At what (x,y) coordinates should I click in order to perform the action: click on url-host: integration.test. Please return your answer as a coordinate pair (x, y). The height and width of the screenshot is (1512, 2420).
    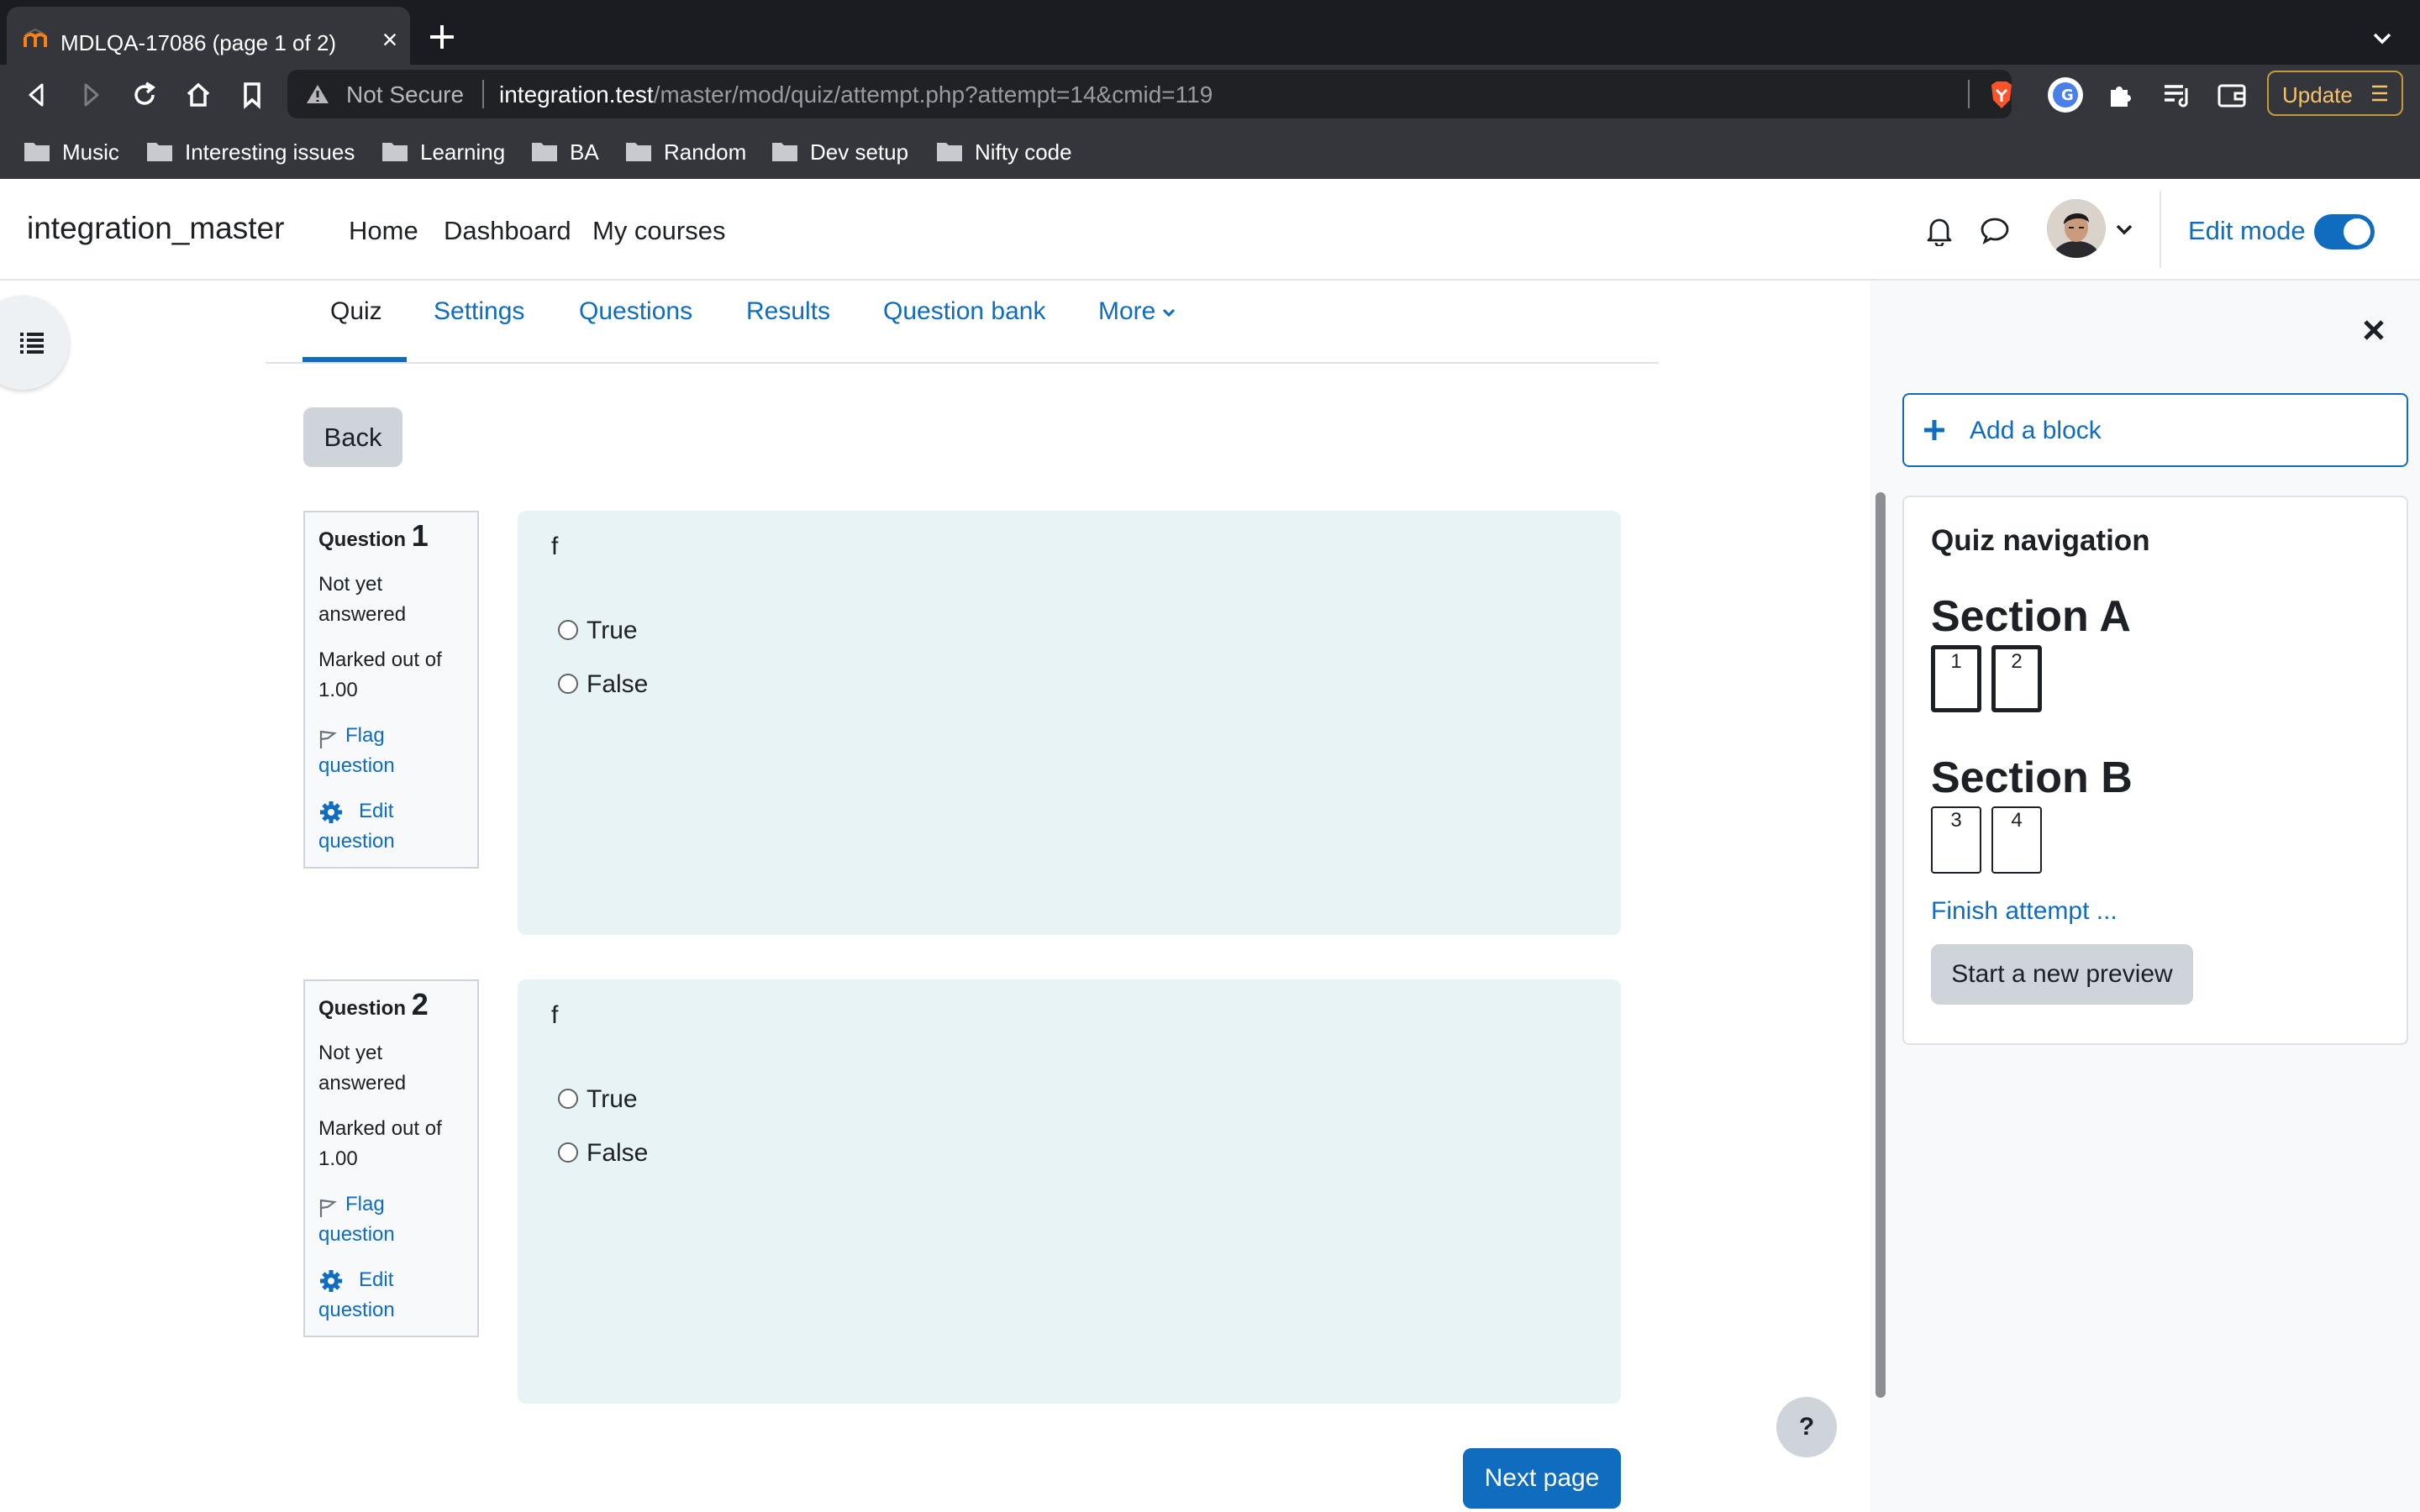
    Looking at the image, I should click on (576, 94).